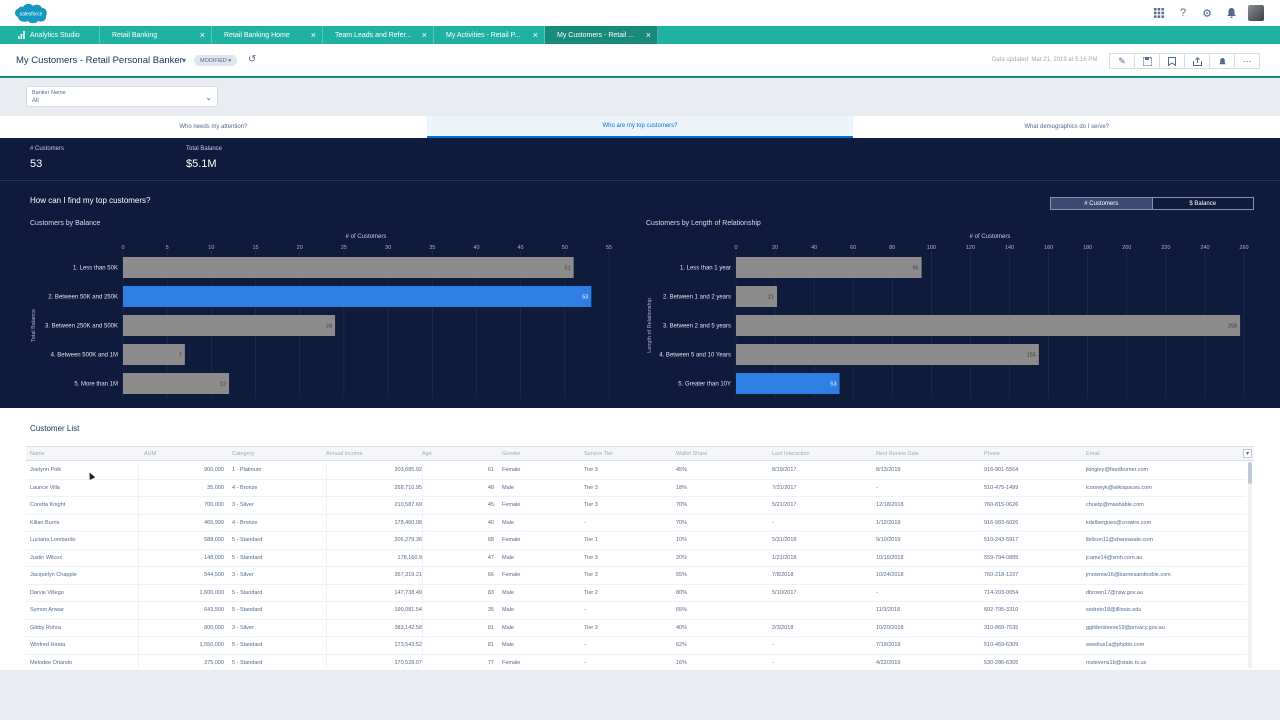 The height and width of the screenshot is (720, 1280). Describe the element at coordinates (1001, 522) in the screenshot. I see `table-cell: 916-983-6026` at that location.